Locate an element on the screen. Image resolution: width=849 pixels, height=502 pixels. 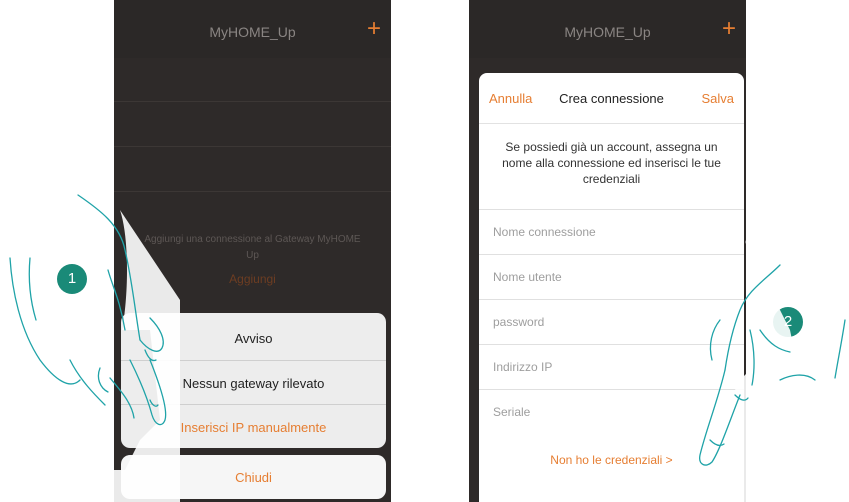
connection-name-field is located at coordinates (611, 231).